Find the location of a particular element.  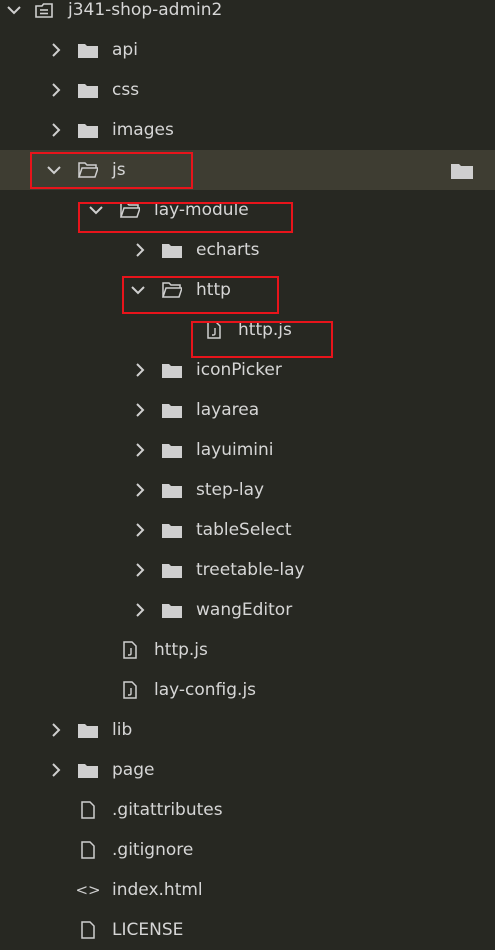

tree-row-iconpicker: iconPicker is located at coordinates (247, 370).